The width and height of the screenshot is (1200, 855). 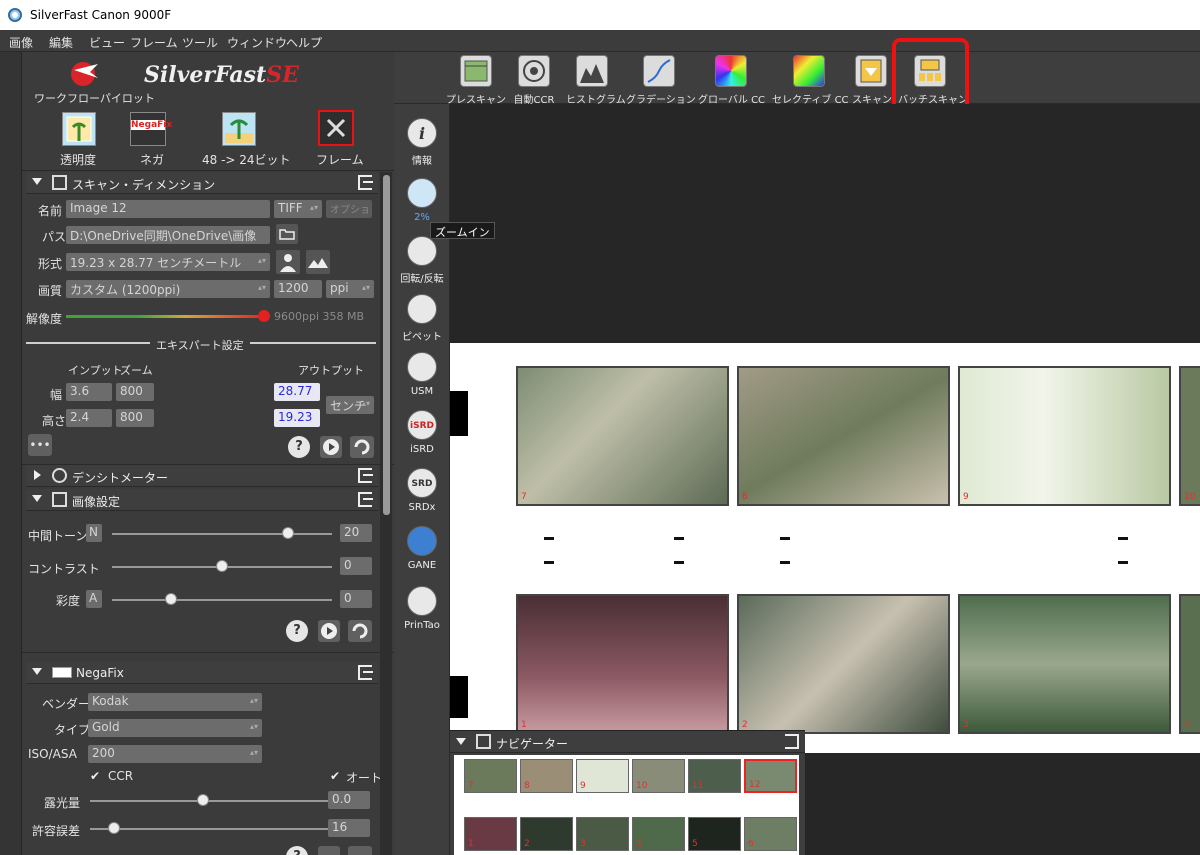 I want to click on menu-tools: ツール, so click(x=200, y=42).